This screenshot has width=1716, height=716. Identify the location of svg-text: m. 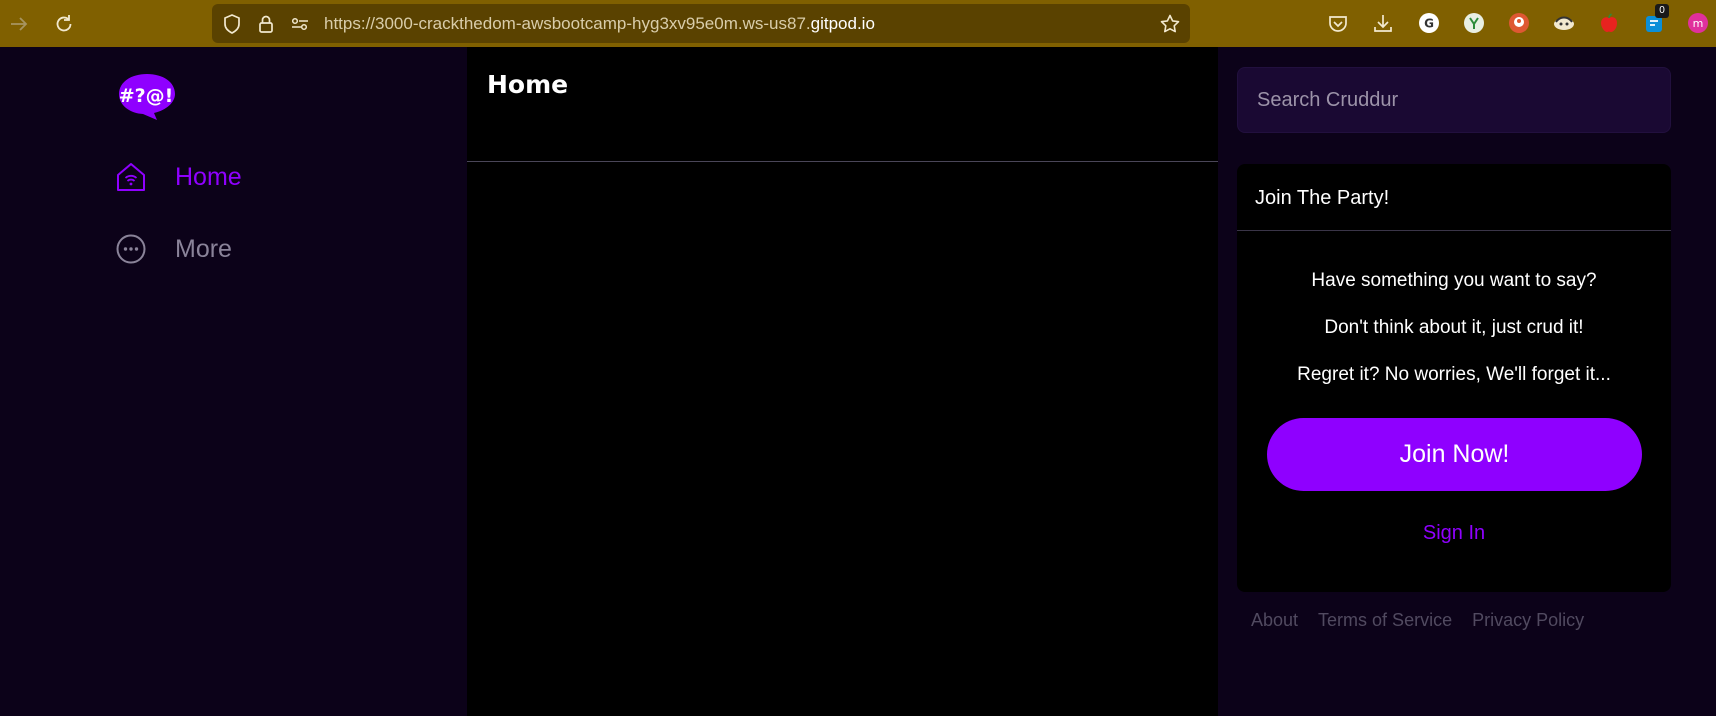
(1698, 23).